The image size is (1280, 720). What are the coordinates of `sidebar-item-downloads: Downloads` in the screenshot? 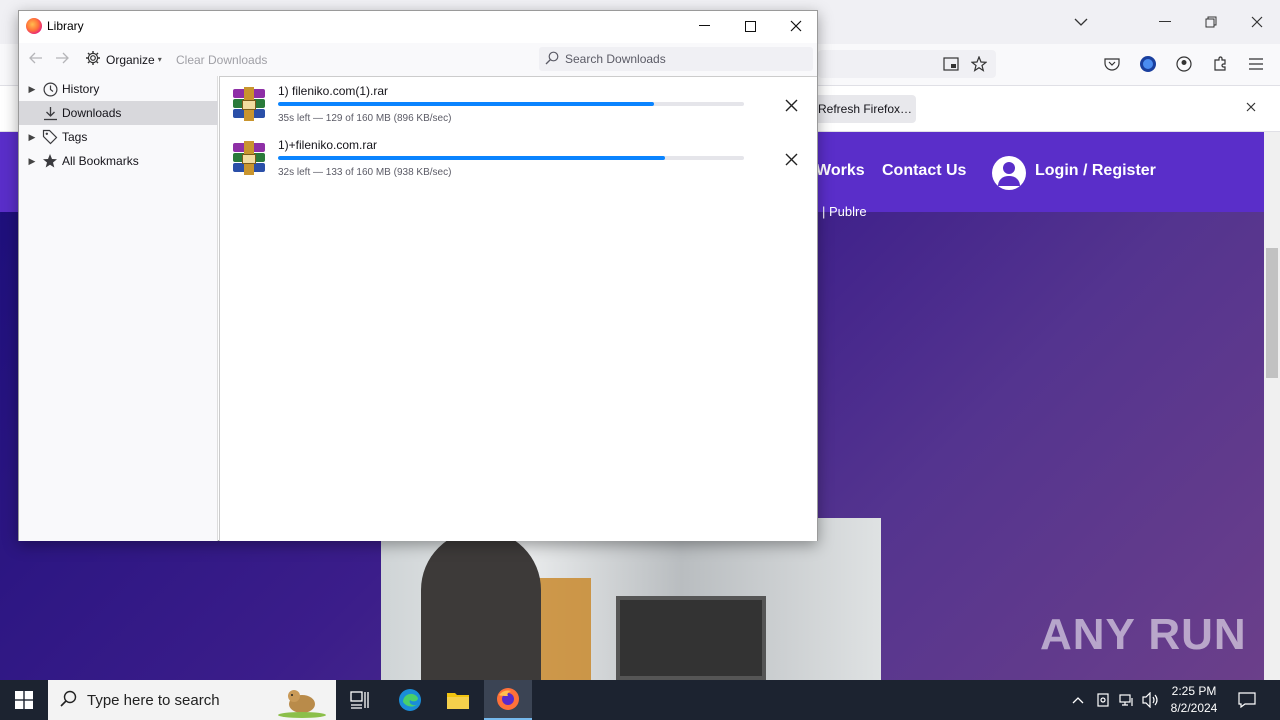 It's located at (118, 113).